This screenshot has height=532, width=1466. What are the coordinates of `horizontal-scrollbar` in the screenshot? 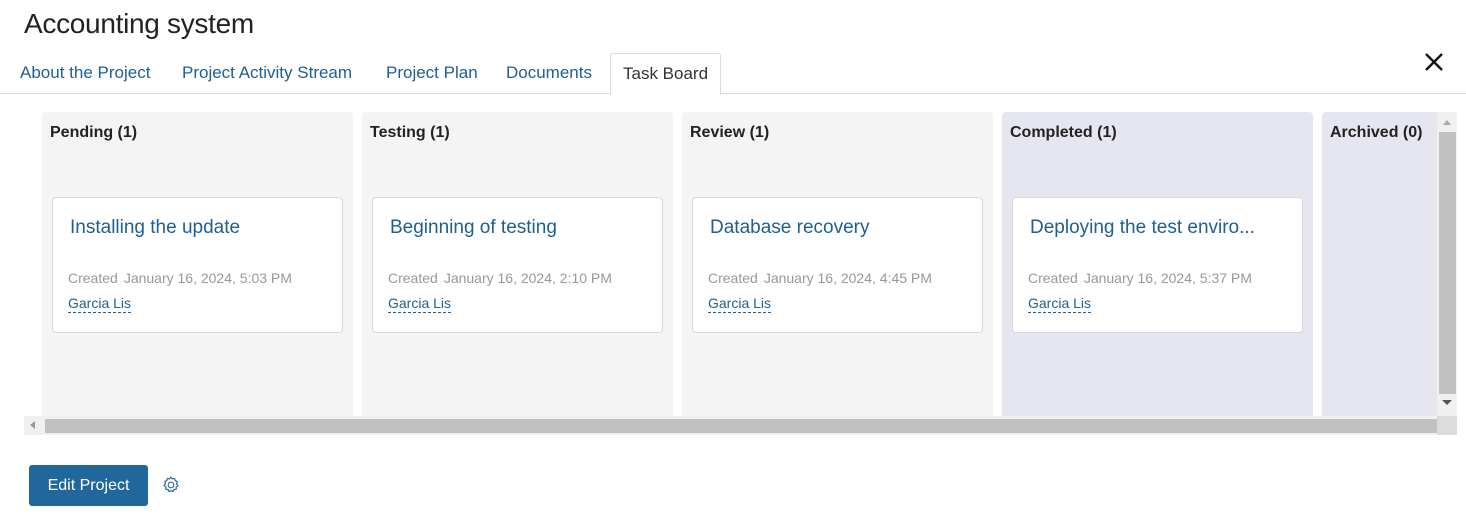 It's located at (730, 425).